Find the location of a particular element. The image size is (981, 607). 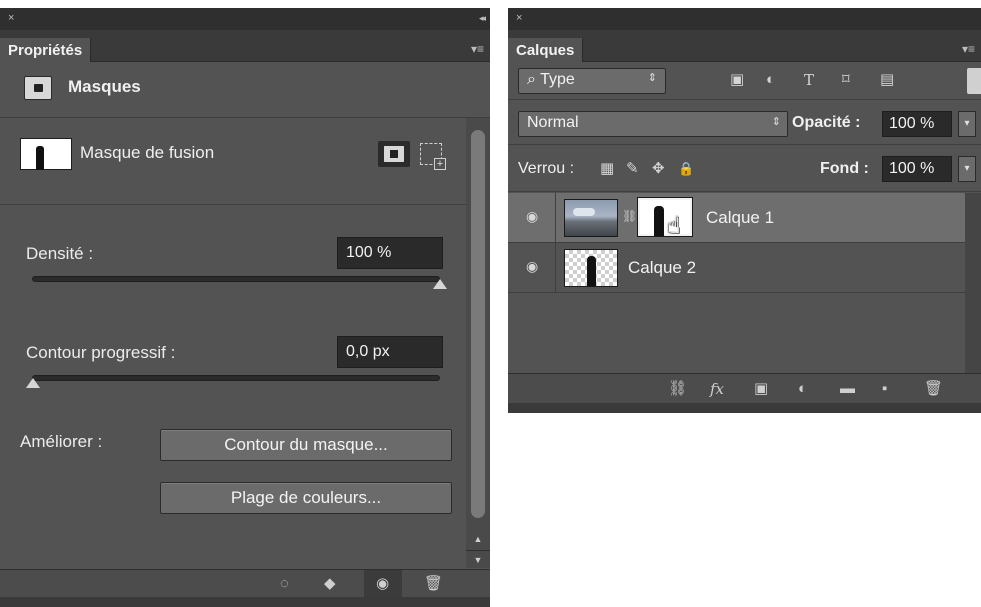

toggle-mask-button: ◉ is located at coordinates (383, 584).